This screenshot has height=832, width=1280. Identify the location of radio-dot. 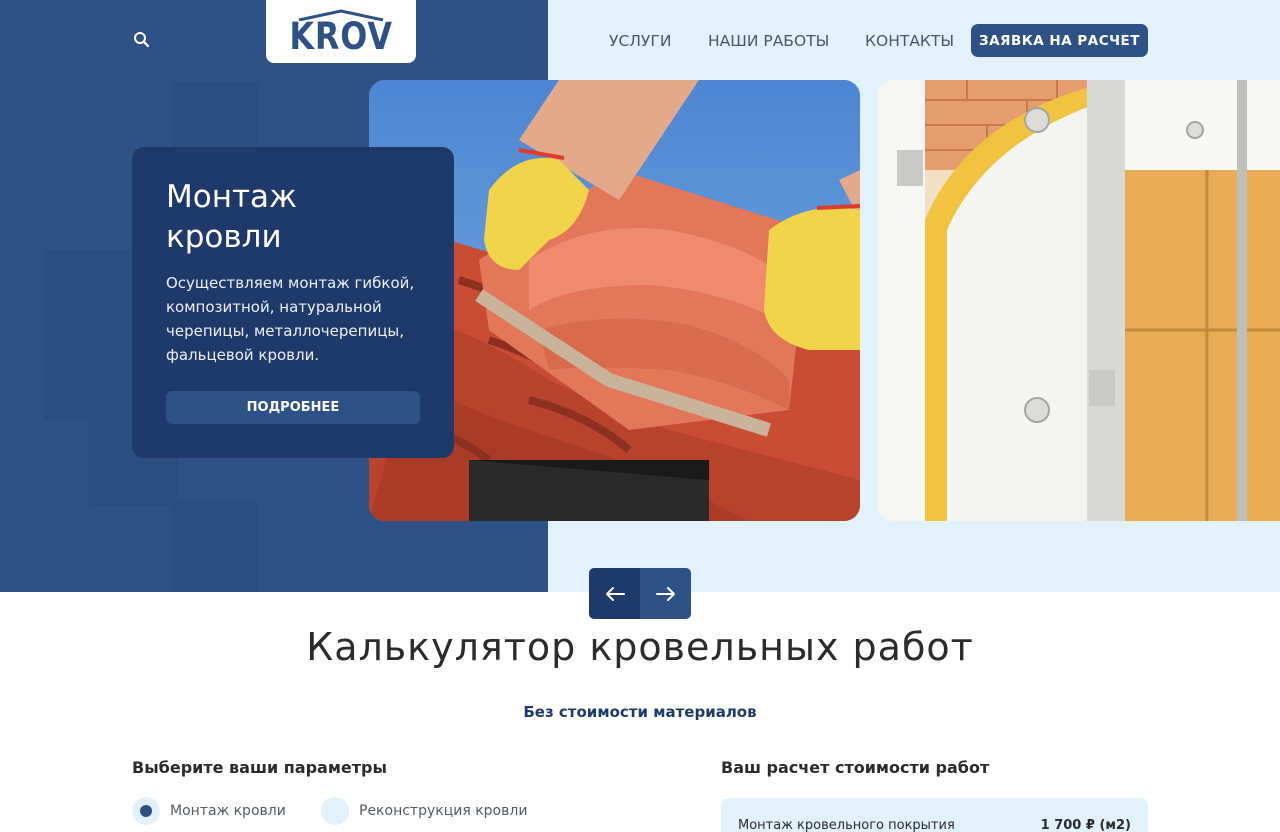
(146, 811).